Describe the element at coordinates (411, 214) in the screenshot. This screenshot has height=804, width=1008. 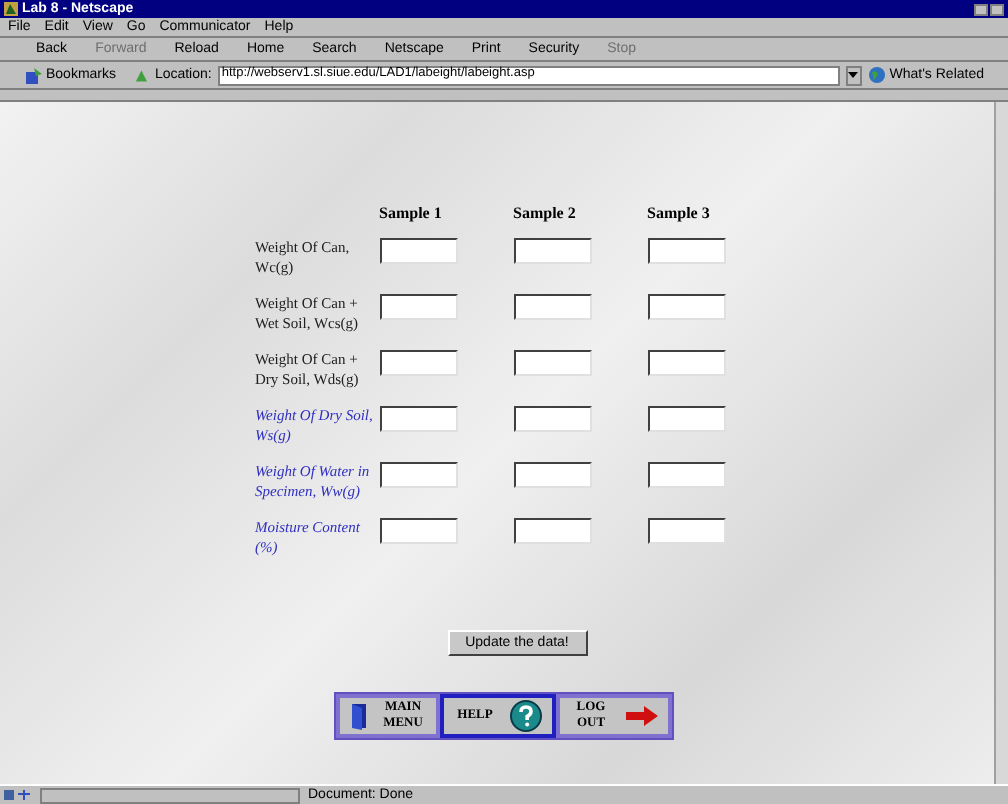
I see `column-header: Sample 1` at that location.